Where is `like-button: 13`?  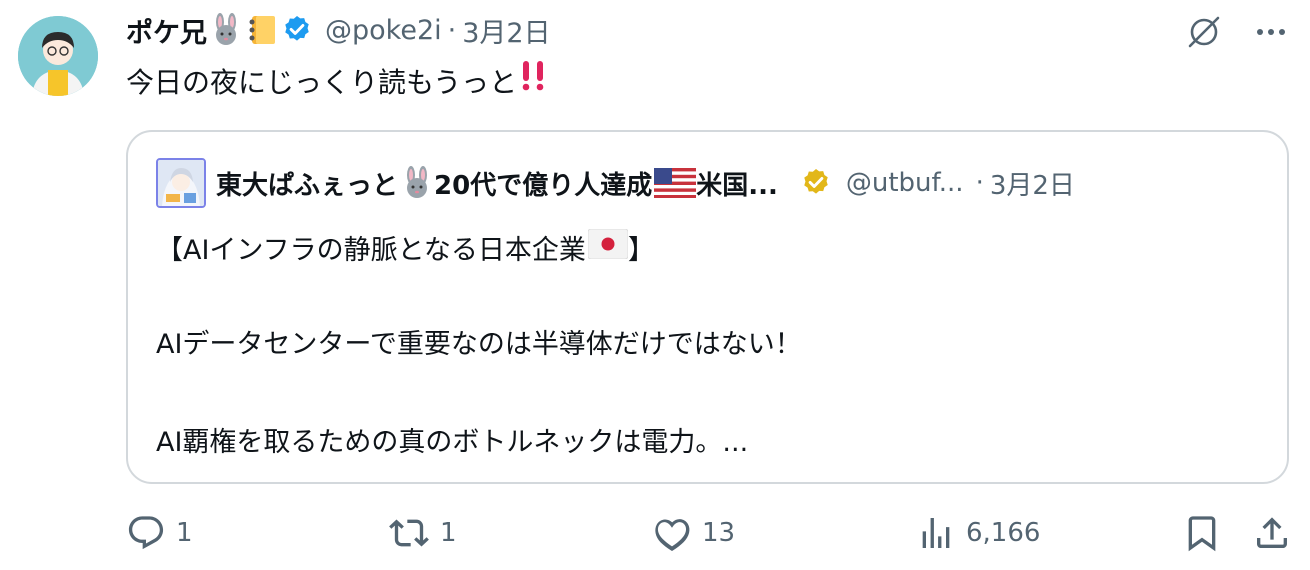
like-button: 13 is located at coordinates (693, 533).